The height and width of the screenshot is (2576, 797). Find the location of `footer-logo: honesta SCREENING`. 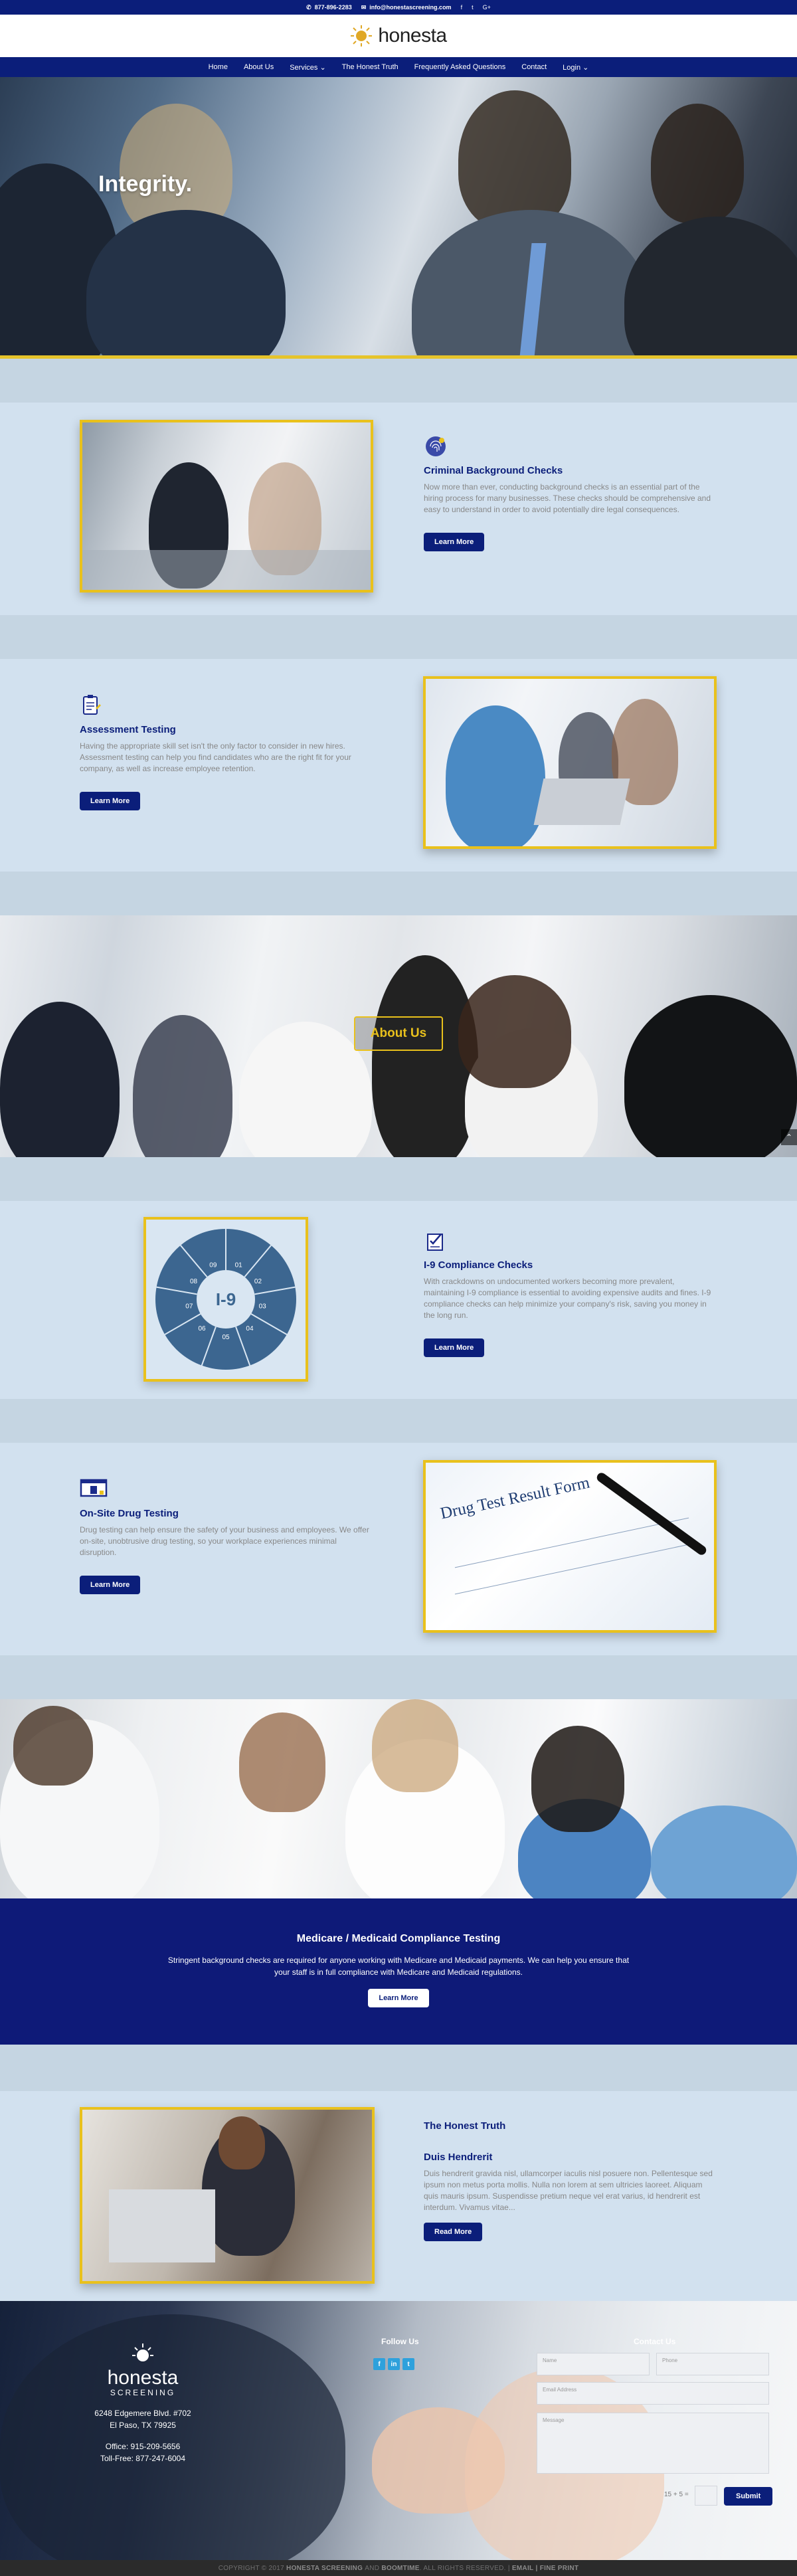

footer-logo: honesta SCREENING is located at coordinates (143, 2369).